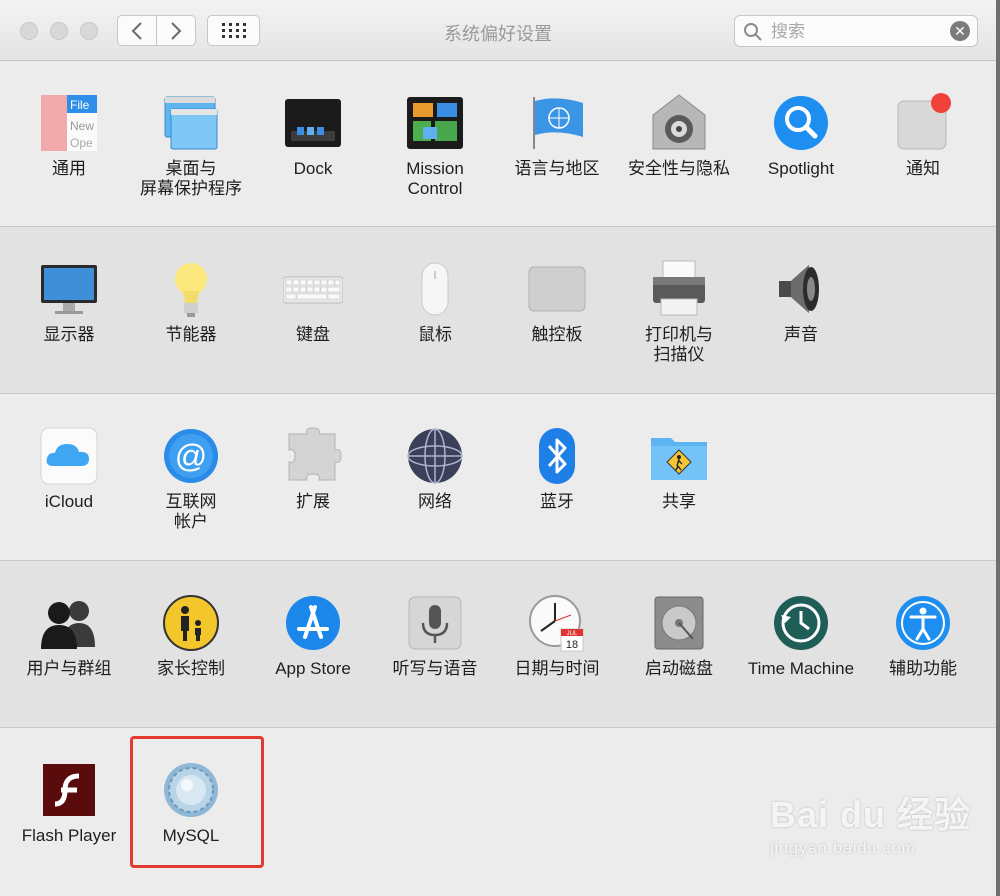 The width and height of the screenshot is (1000, 896). What do you see at coordinates (69, 123) in the screenshot?
I see `general-icon: File New Ope` at bounding box center [69, 123].